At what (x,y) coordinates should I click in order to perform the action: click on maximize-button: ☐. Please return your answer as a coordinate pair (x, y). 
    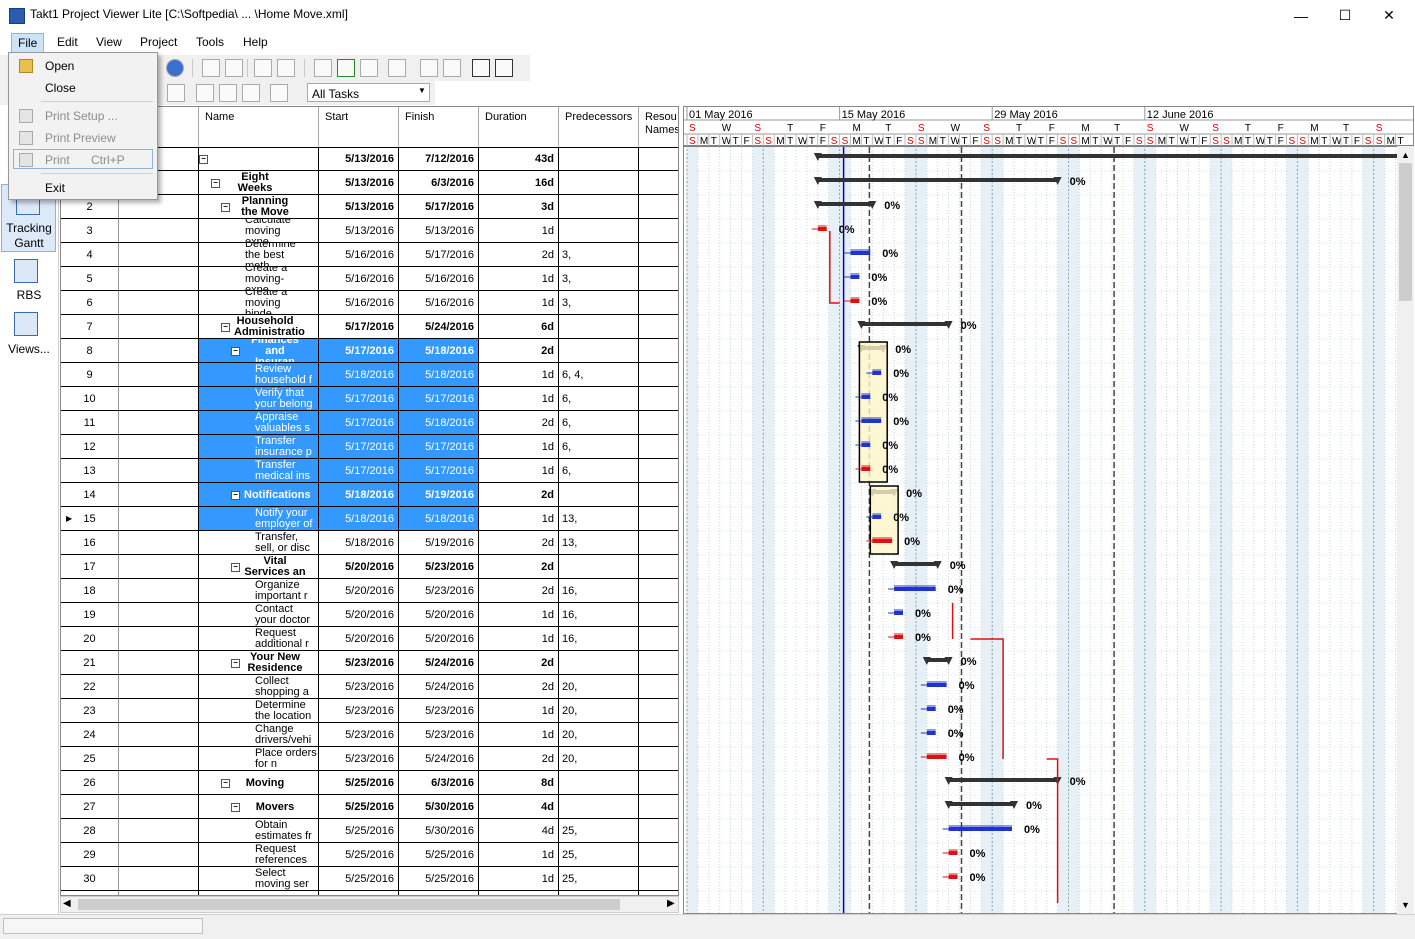
    Looking at the image, I should click on (1345, 15).